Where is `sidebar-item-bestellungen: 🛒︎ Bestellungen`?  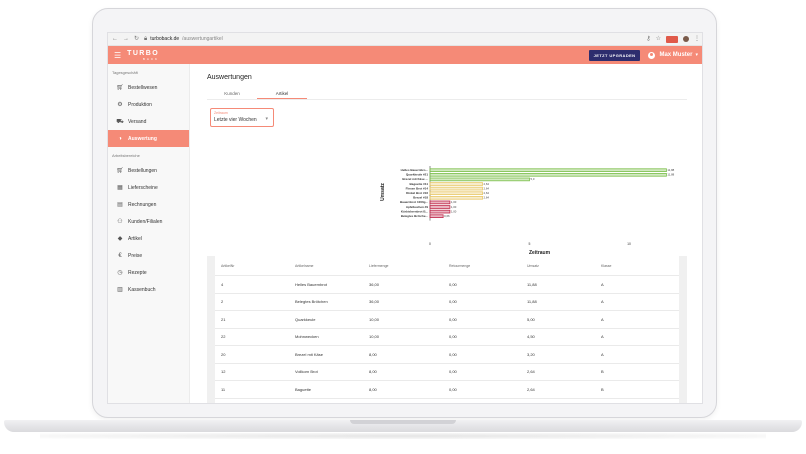 sidebar-item-bestellungen: 🛒︎ Bestellungen is located at coordinates (148, 170).